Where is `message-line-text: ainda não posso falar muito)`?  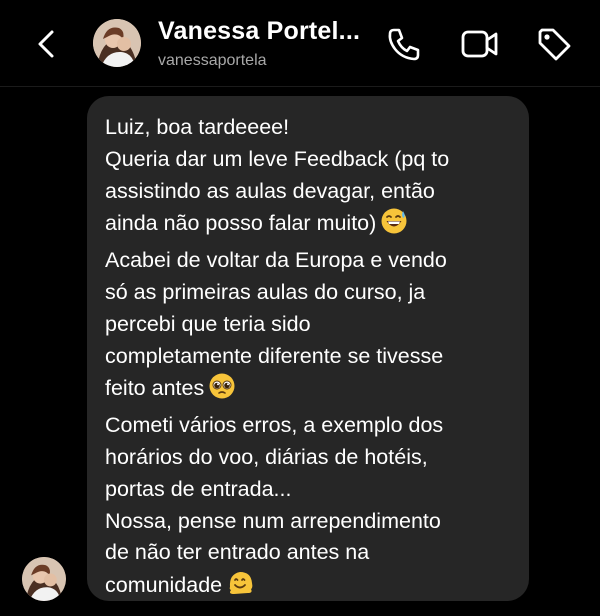
message-line-text: ainda não posso falar muito) is located at coordinates (241, 223).